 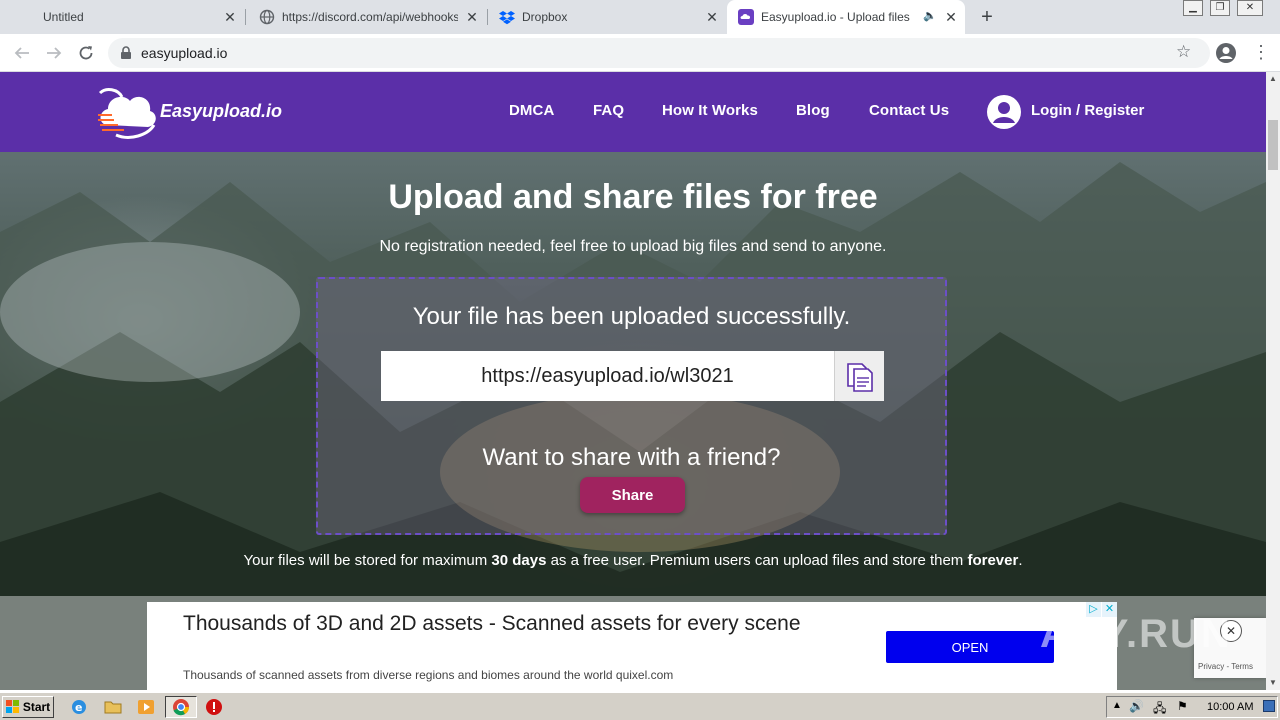 I want to click on arrow-right-icon, so click(x=54, y=53).